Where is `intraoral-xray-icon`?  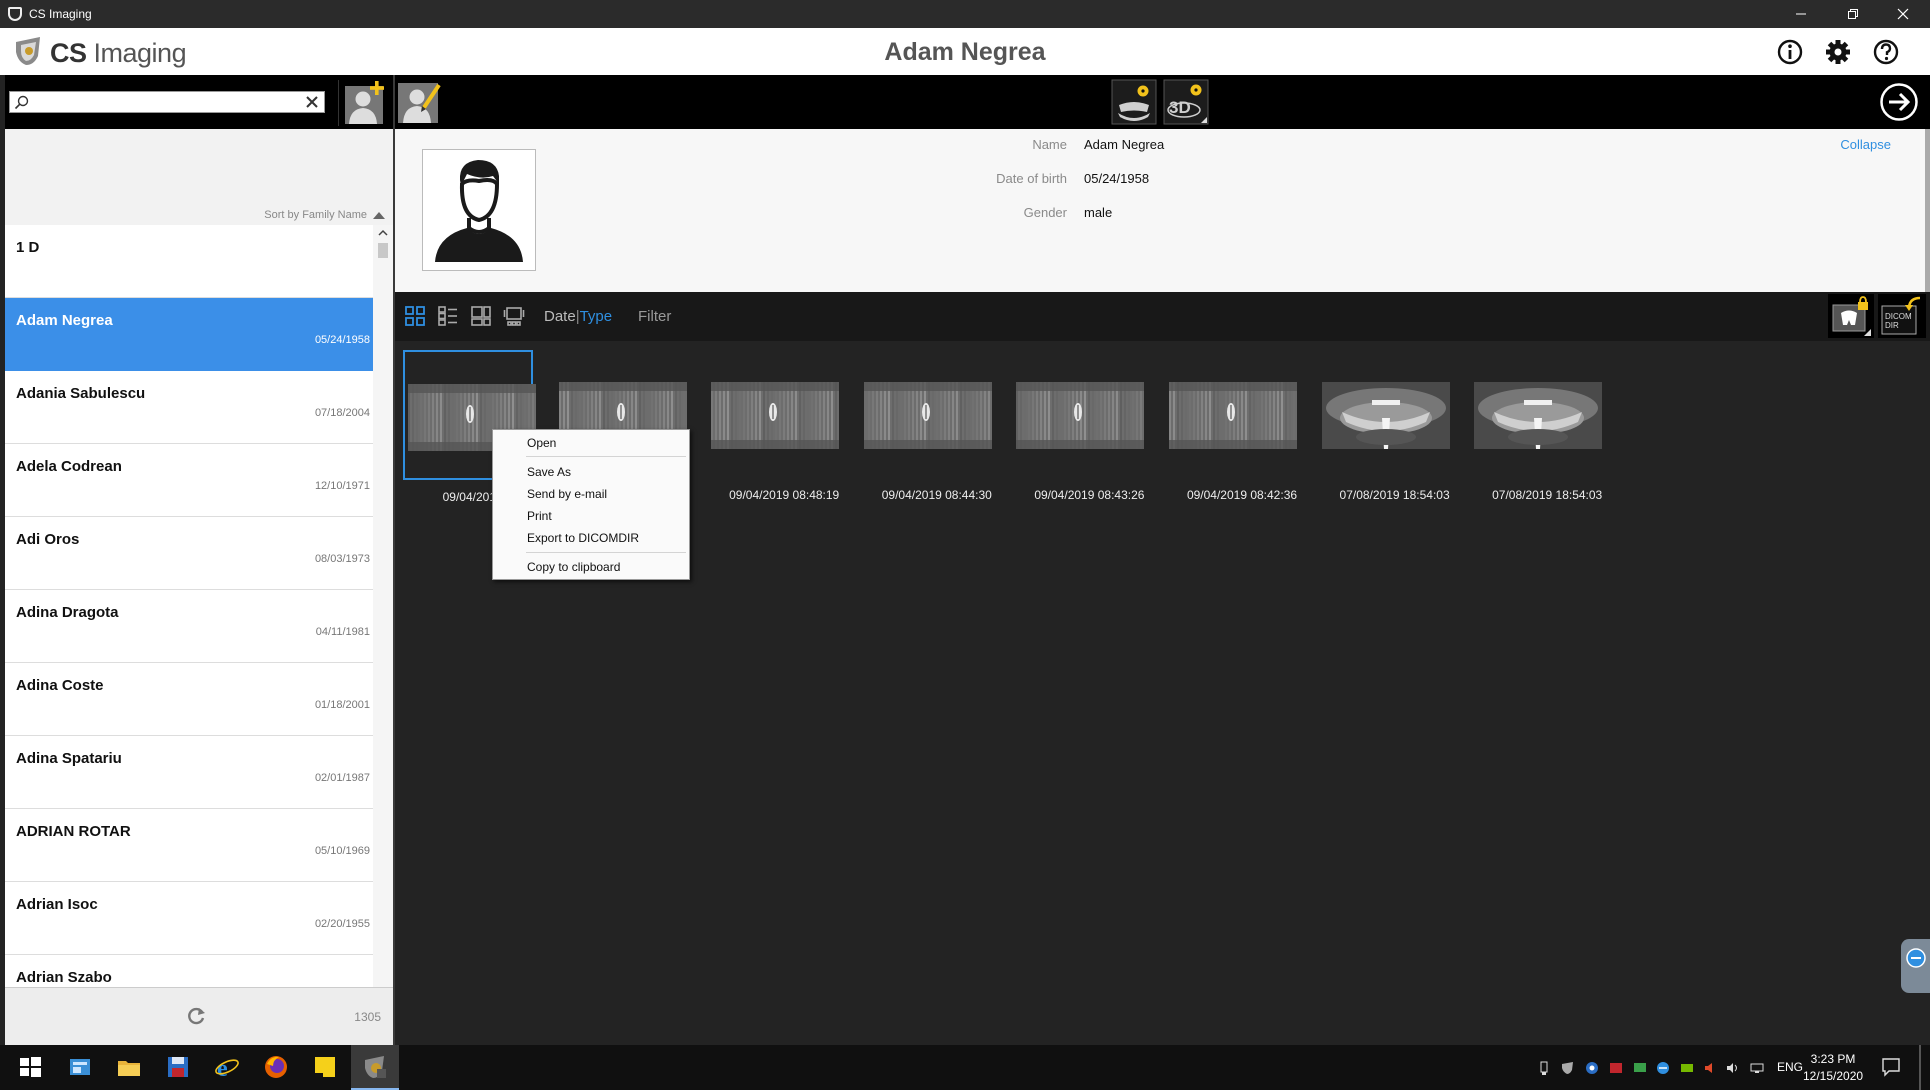 intraoral-xray-icon is located at coordinates (1134, 102).